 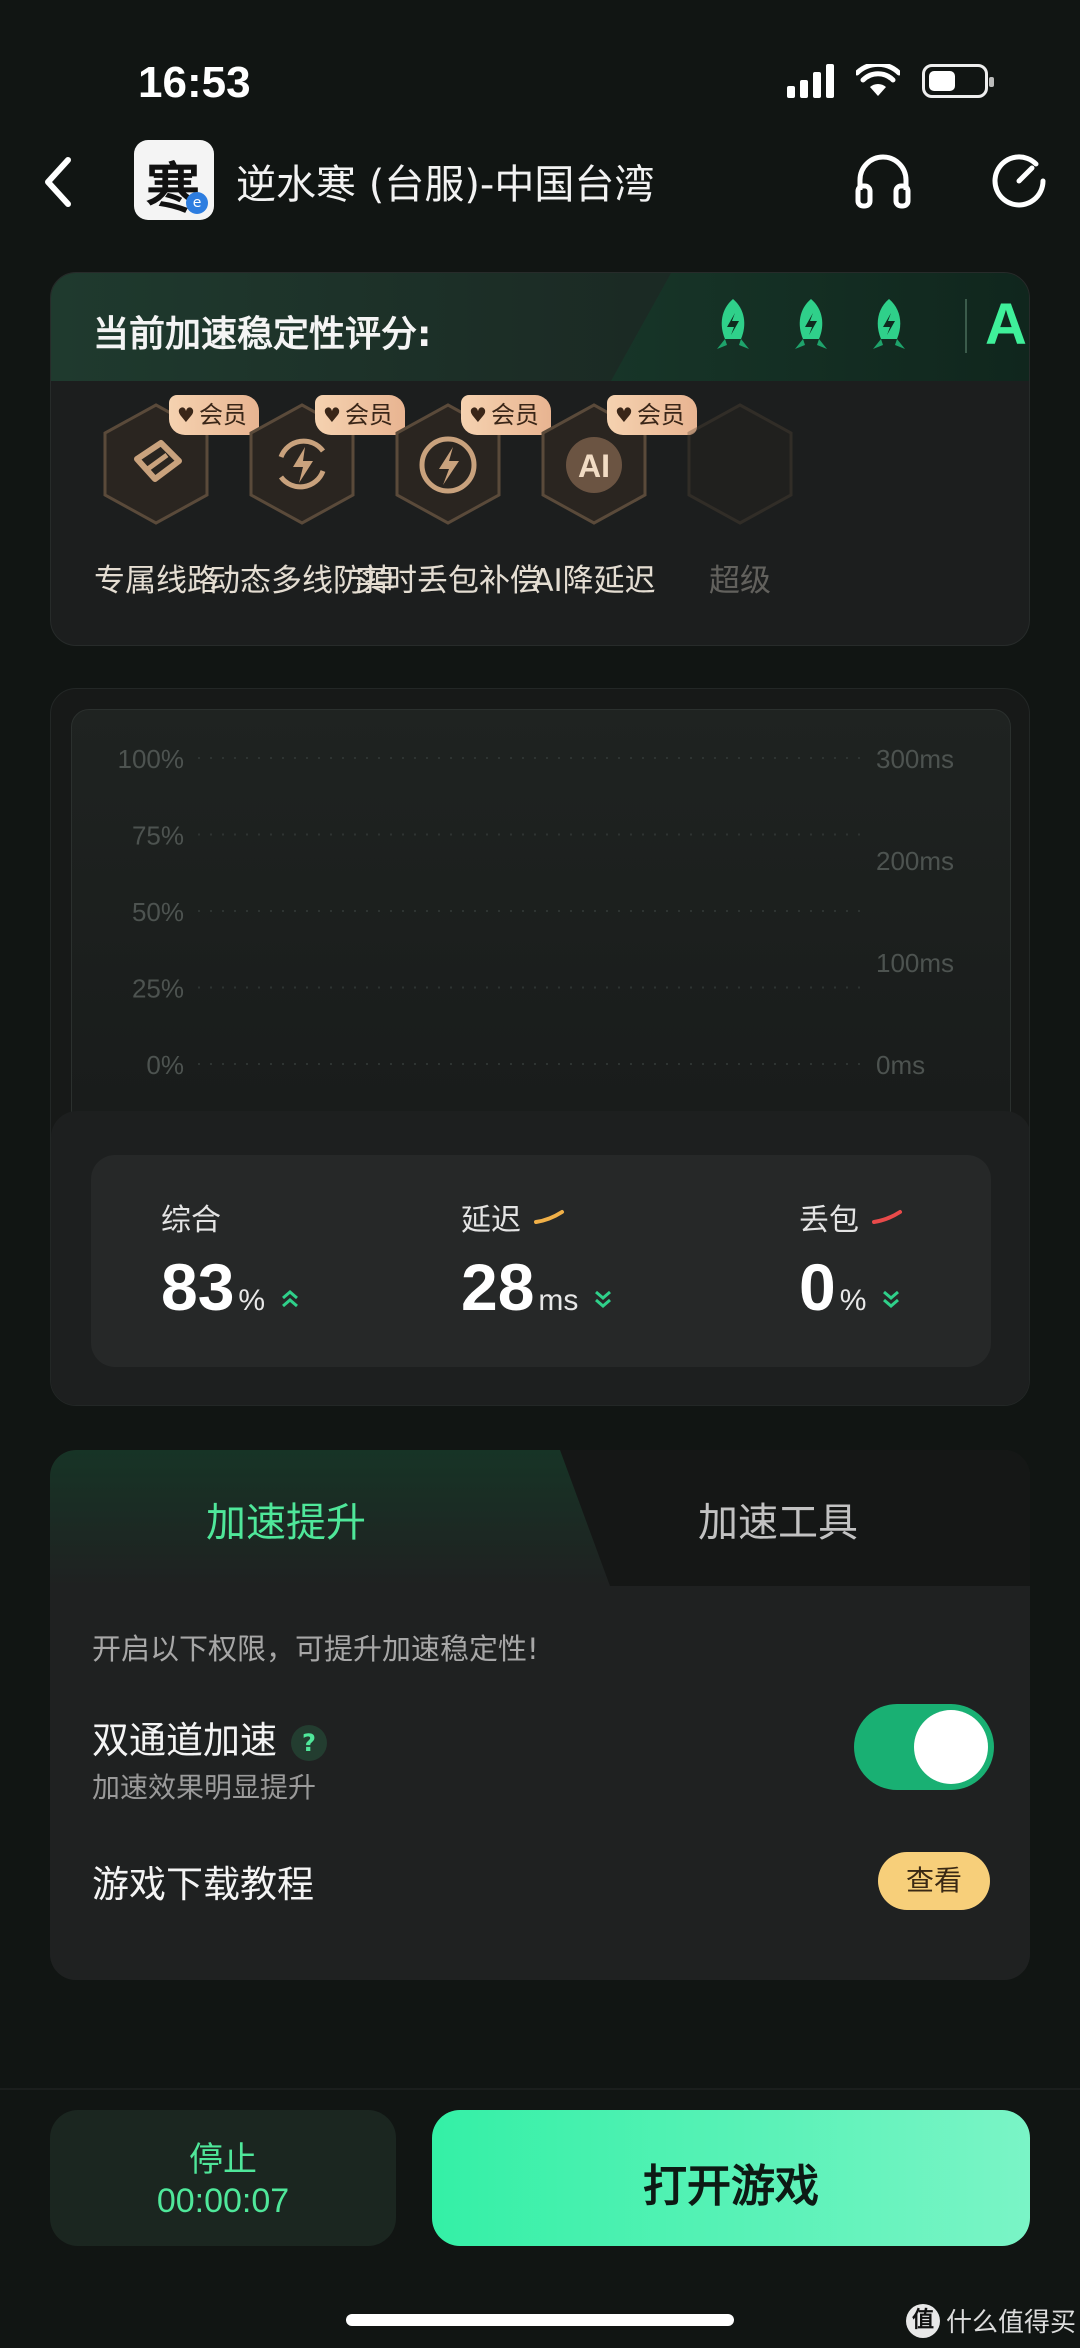 I want to click on y-left-tick-label: 50%, so click(x=158, y=912).